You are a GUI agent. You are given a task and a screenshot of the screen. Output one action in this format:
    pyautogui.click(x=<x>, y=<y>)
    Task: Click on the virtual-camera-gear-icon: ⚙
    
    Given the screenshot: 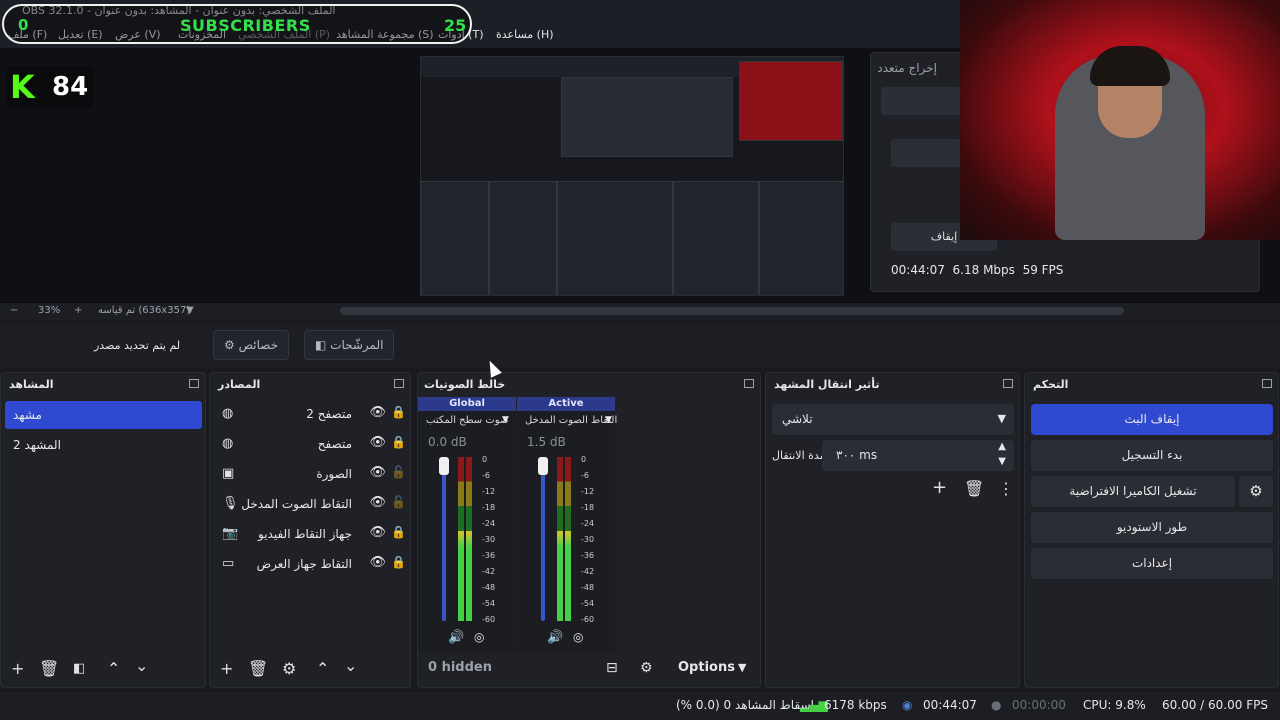 What is the action you would take?
    pyautogui.click(x=1256, y=491)
    